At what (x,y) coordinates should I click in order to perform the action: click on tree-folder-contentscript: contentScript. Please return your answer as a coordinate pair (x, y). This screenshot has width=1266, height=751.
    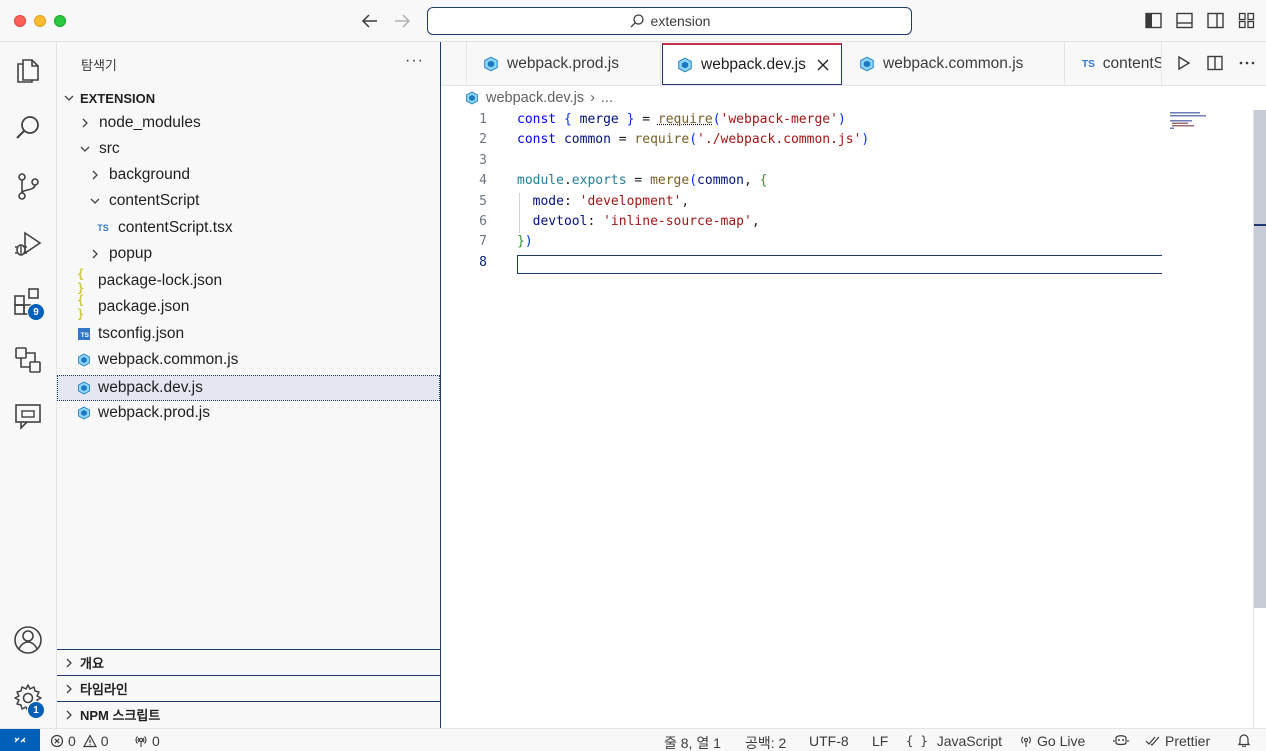
    Looking at the image, I should click on (248, 201).